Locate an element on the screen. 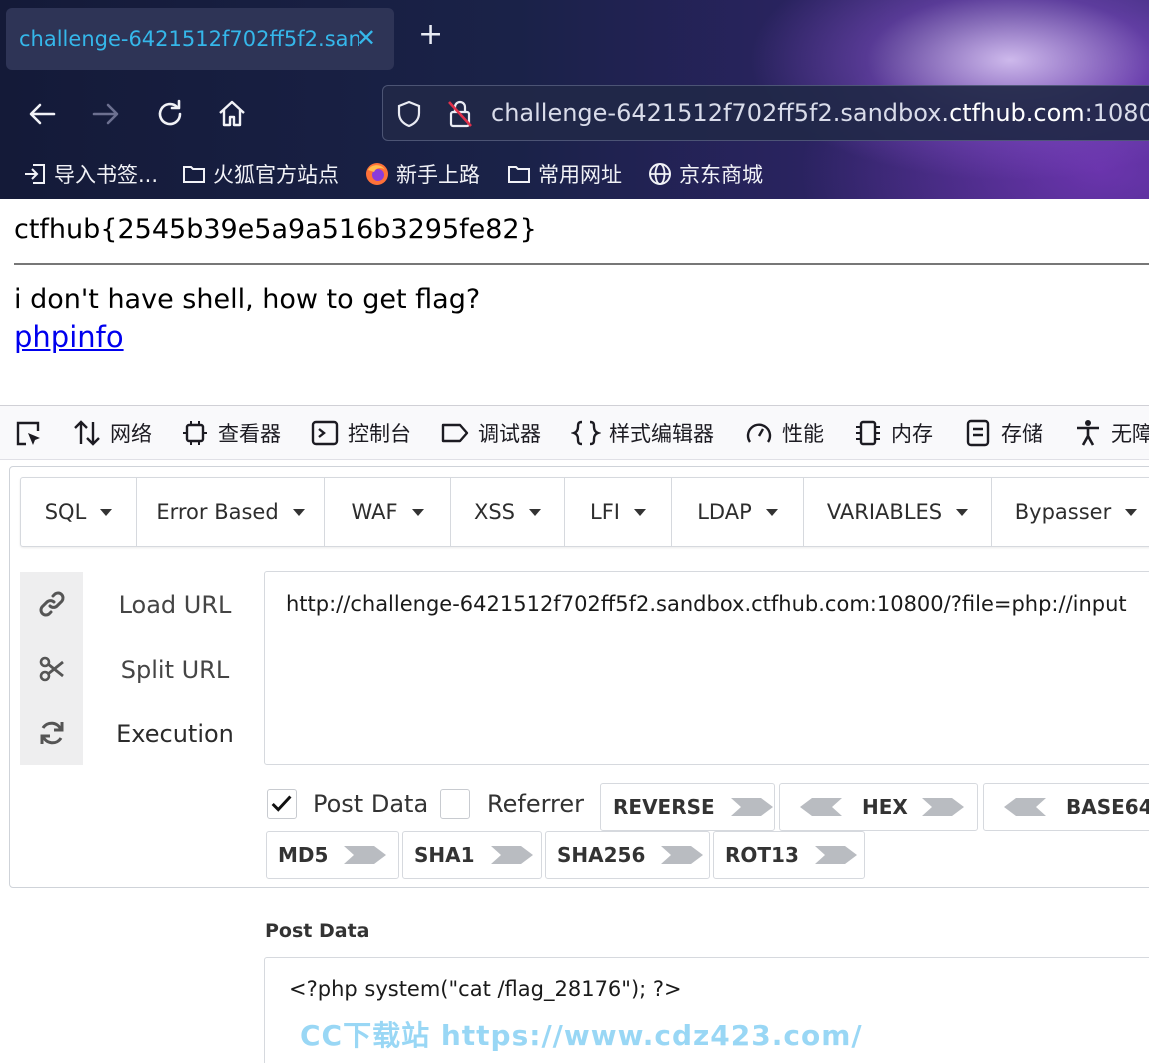  tab-network: 网络 is located at coordinates (112, 433).